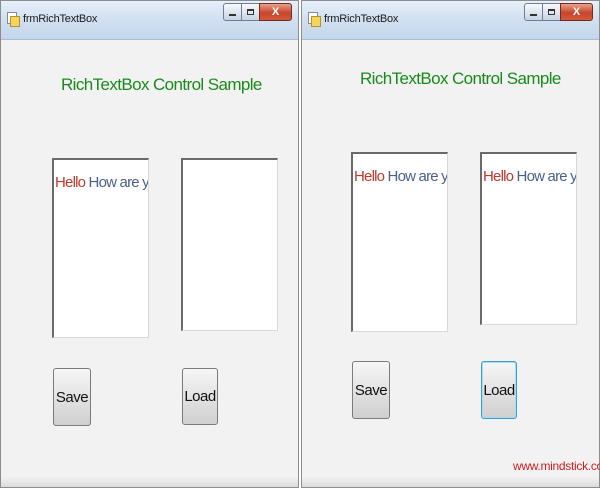 This screenshot has width=600, height=500. I want to click on rich-text-box-target, so click(229, 244).